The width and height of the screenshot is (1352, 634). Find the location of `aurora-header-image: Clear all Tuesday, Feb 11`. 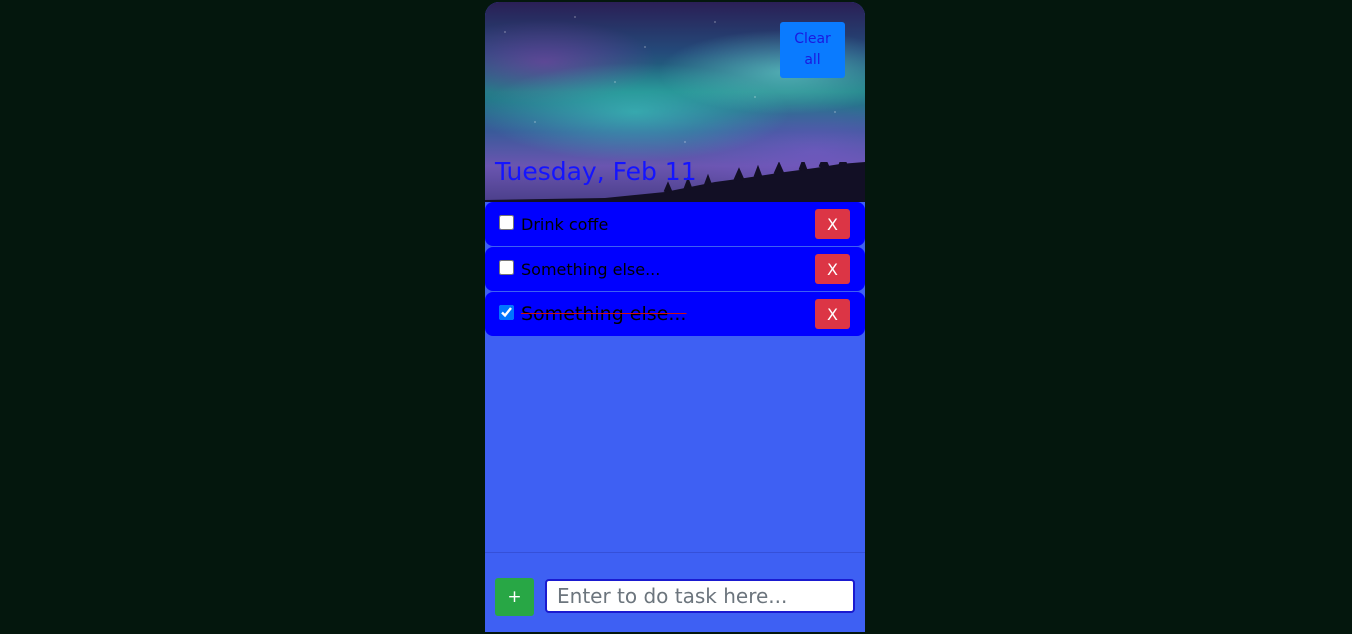

aurora-header-image: Clear all Tuesday, Feb 11 is located at coordinates (675, 102).